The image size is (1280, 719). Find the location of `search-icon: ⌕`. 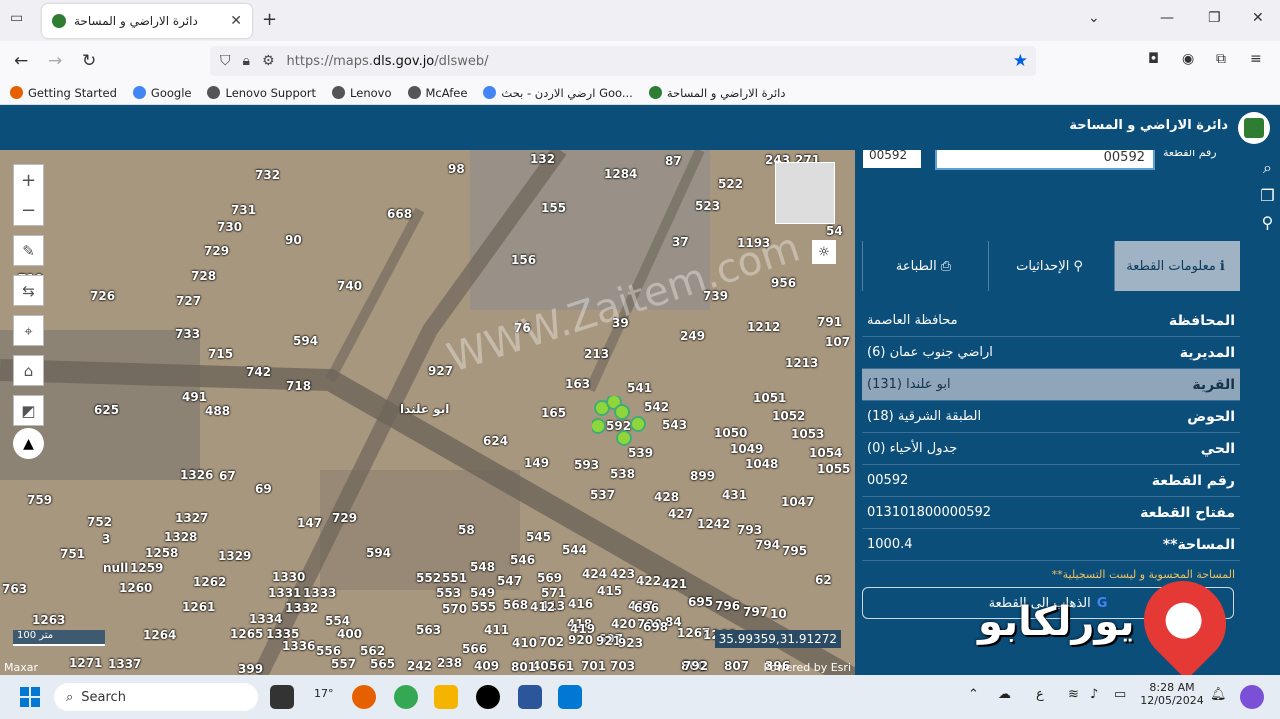

search-icon: ⌕ is located at coordinates (1267, 168).